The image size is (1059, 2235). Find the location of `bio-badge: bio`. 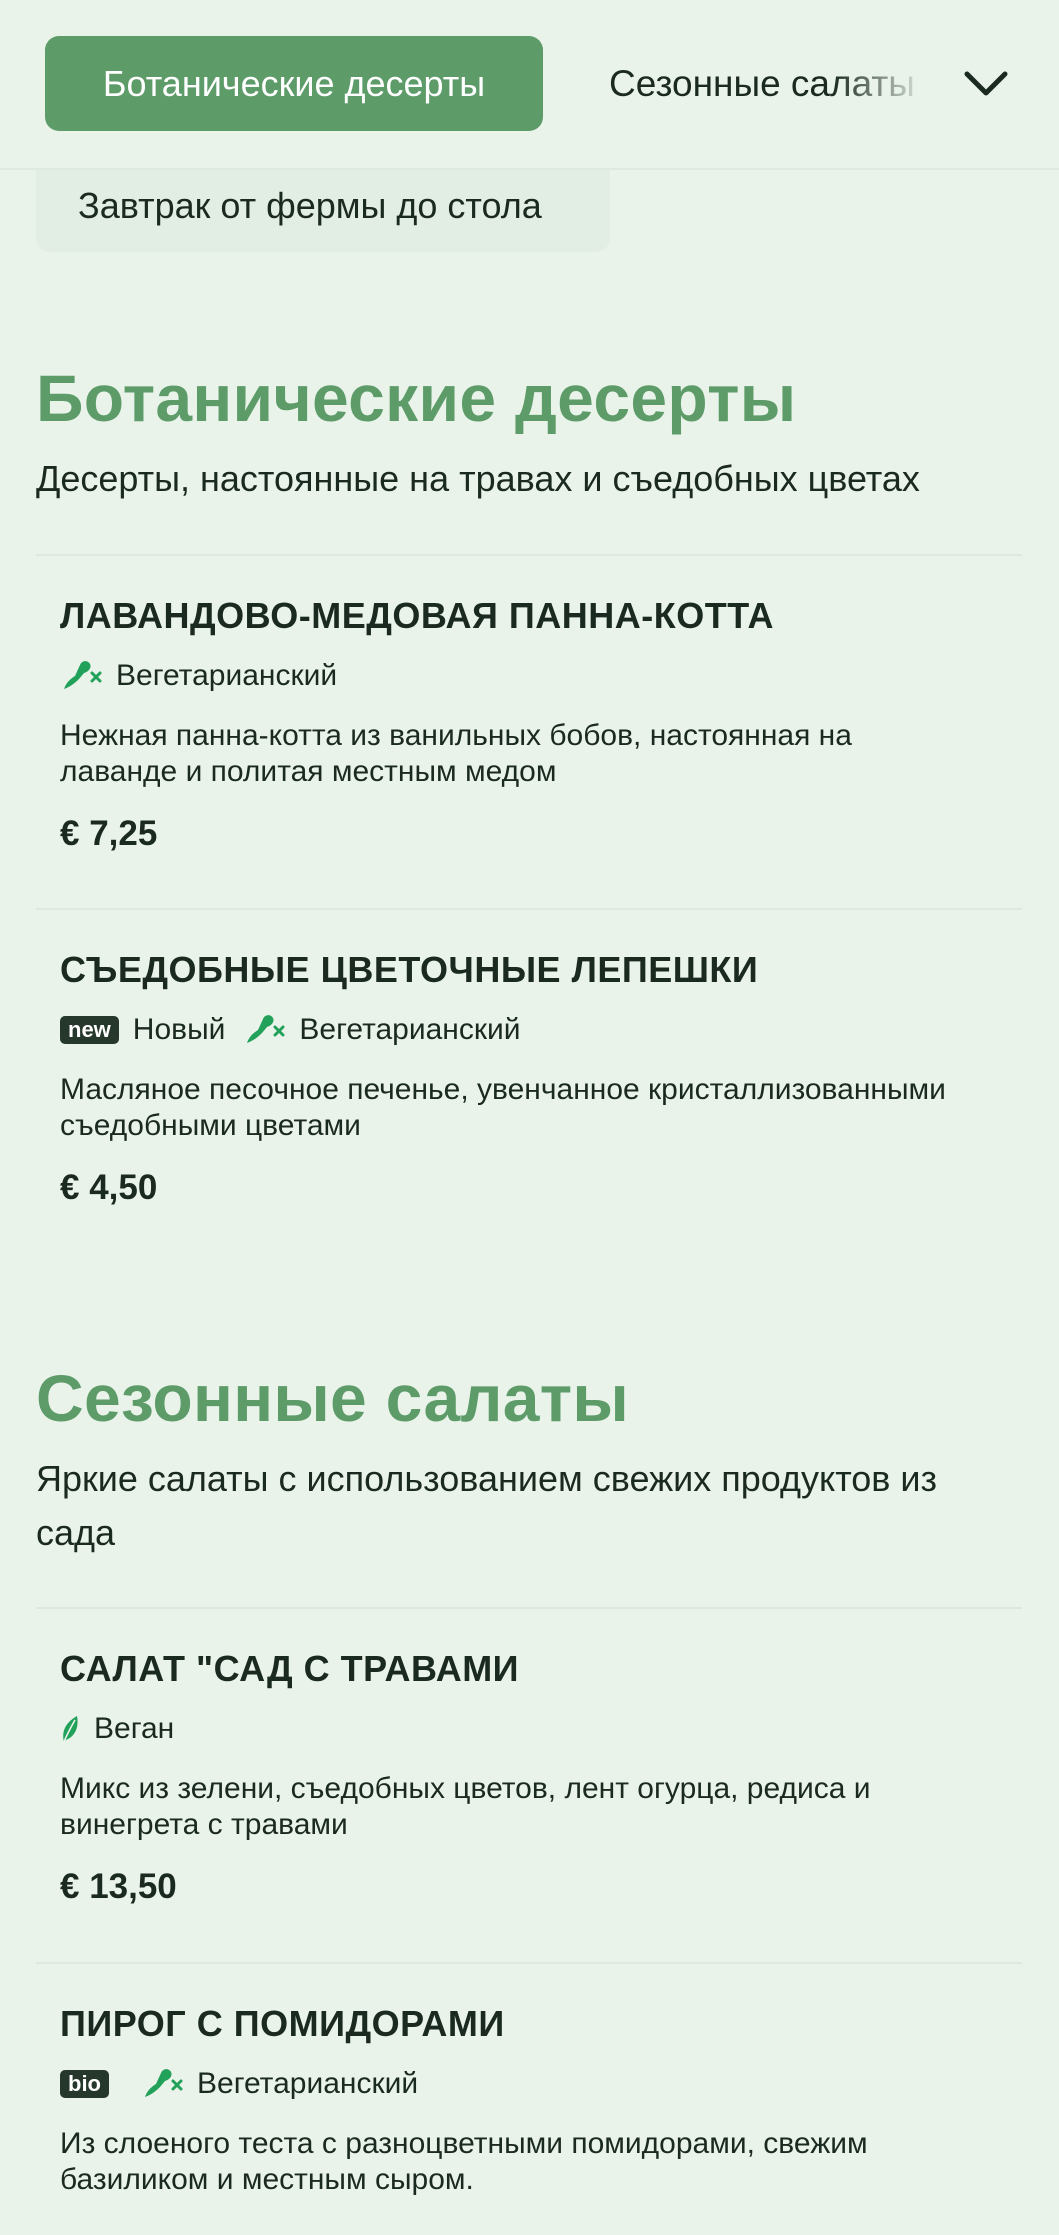

bio-badge: bio is located at coordinates (84, 2084).